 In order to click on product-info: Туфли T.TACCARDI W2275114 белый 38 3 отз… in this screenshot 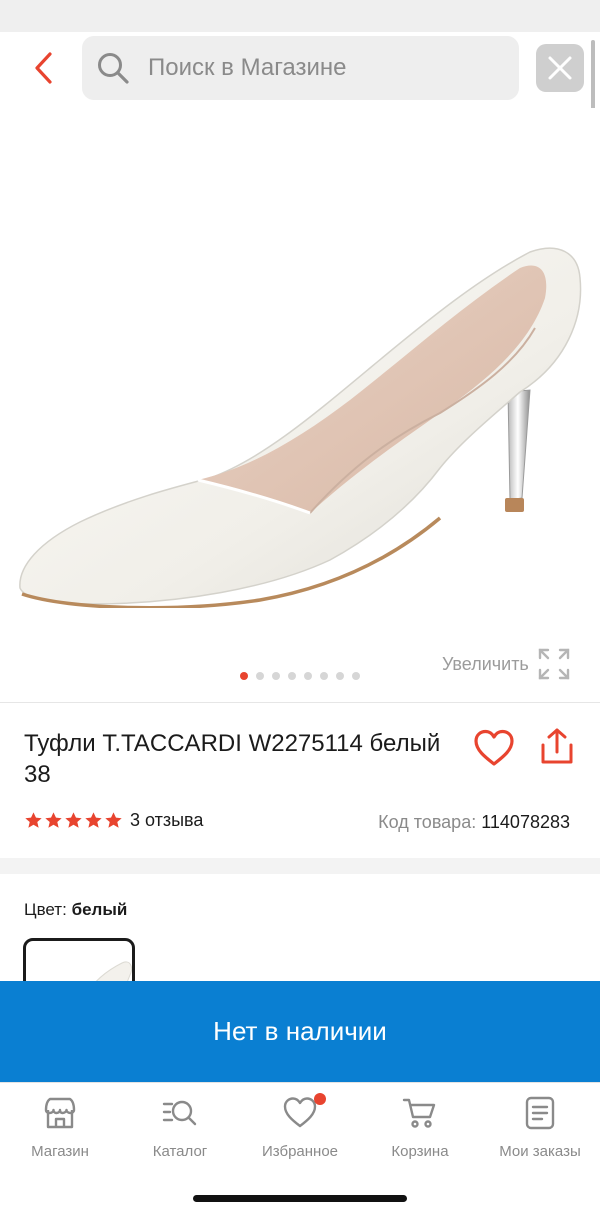, I will do `click(300, 781)`.